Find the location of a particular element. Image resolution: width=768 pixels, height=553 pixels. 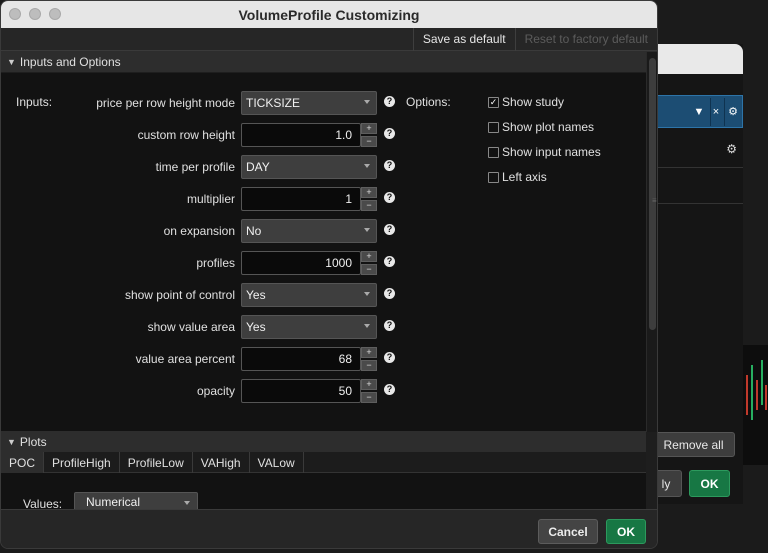

select-value: TICKSIZE is located at coordinates (273, 103).